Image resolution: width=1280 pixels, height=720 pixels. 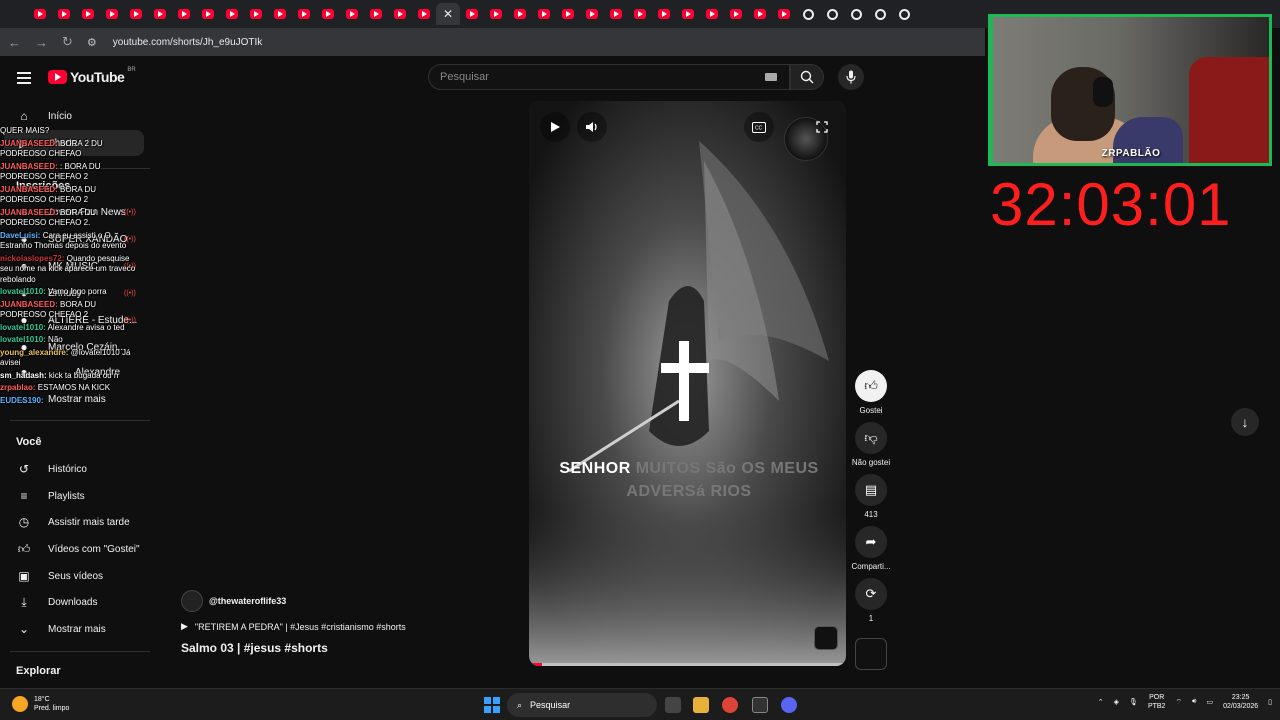 What do you see at coordinates (582, 705) in the screenshot?
I see `taskbar-search: ⌕ Pesquisar` at bounding box center [582, 705].